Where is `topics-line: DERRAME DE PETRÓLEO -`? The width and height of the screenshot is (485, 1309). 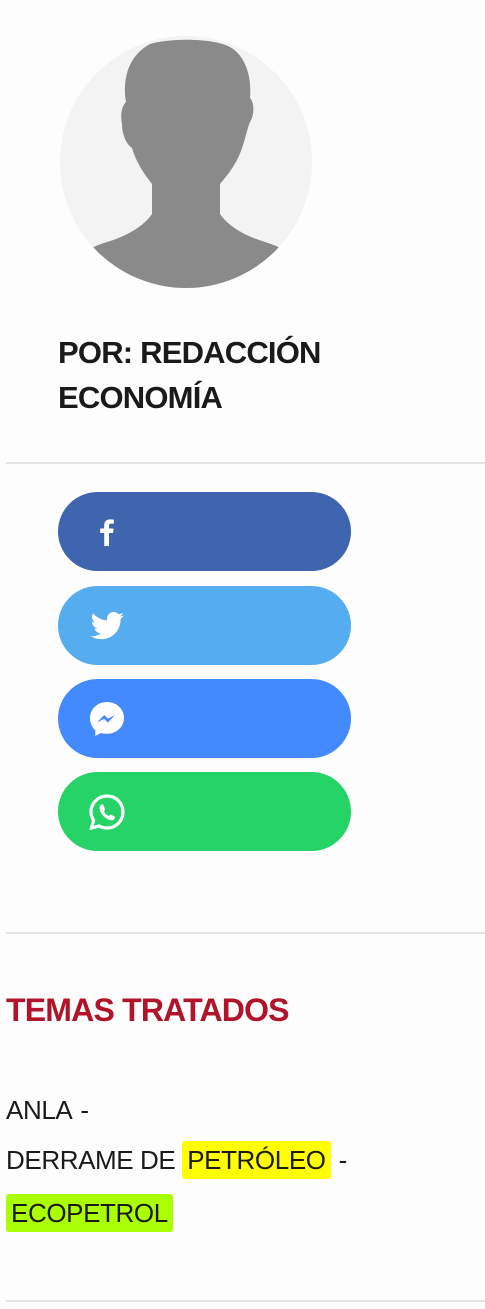 topics-line: DERRAME DE PETRÓLEO - is located at coordinates (180, 1160).